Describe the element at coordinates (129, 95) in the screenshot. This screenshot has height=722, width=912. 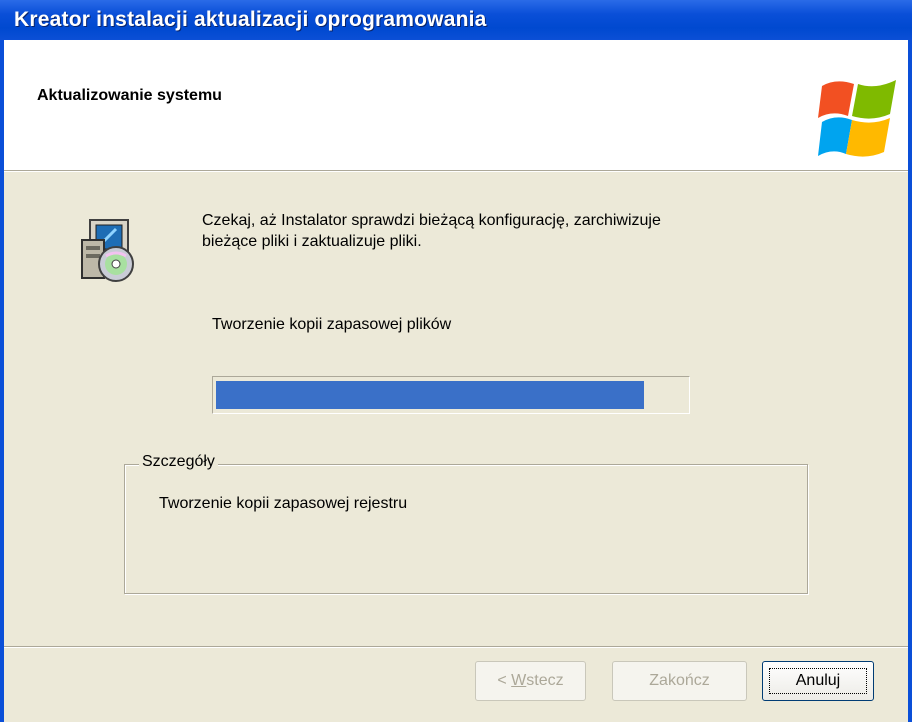
I see `page-title: Aktualizowanie systemu` at that location.